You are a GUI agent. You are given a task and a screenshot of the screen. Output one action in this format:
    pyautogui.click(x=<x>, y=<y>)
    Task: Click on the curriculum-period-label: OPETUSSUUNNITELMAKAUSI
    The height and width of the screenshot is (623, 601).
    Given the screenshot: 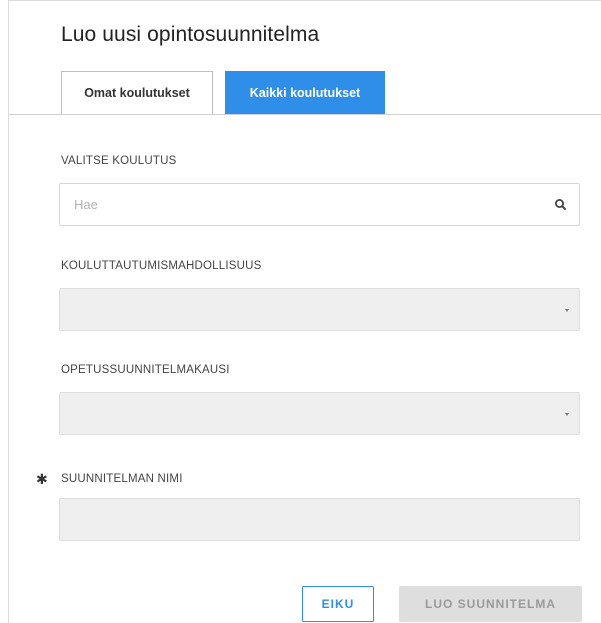 What is the action you would take?
    pyautogui.click(x=145, y=370)
    